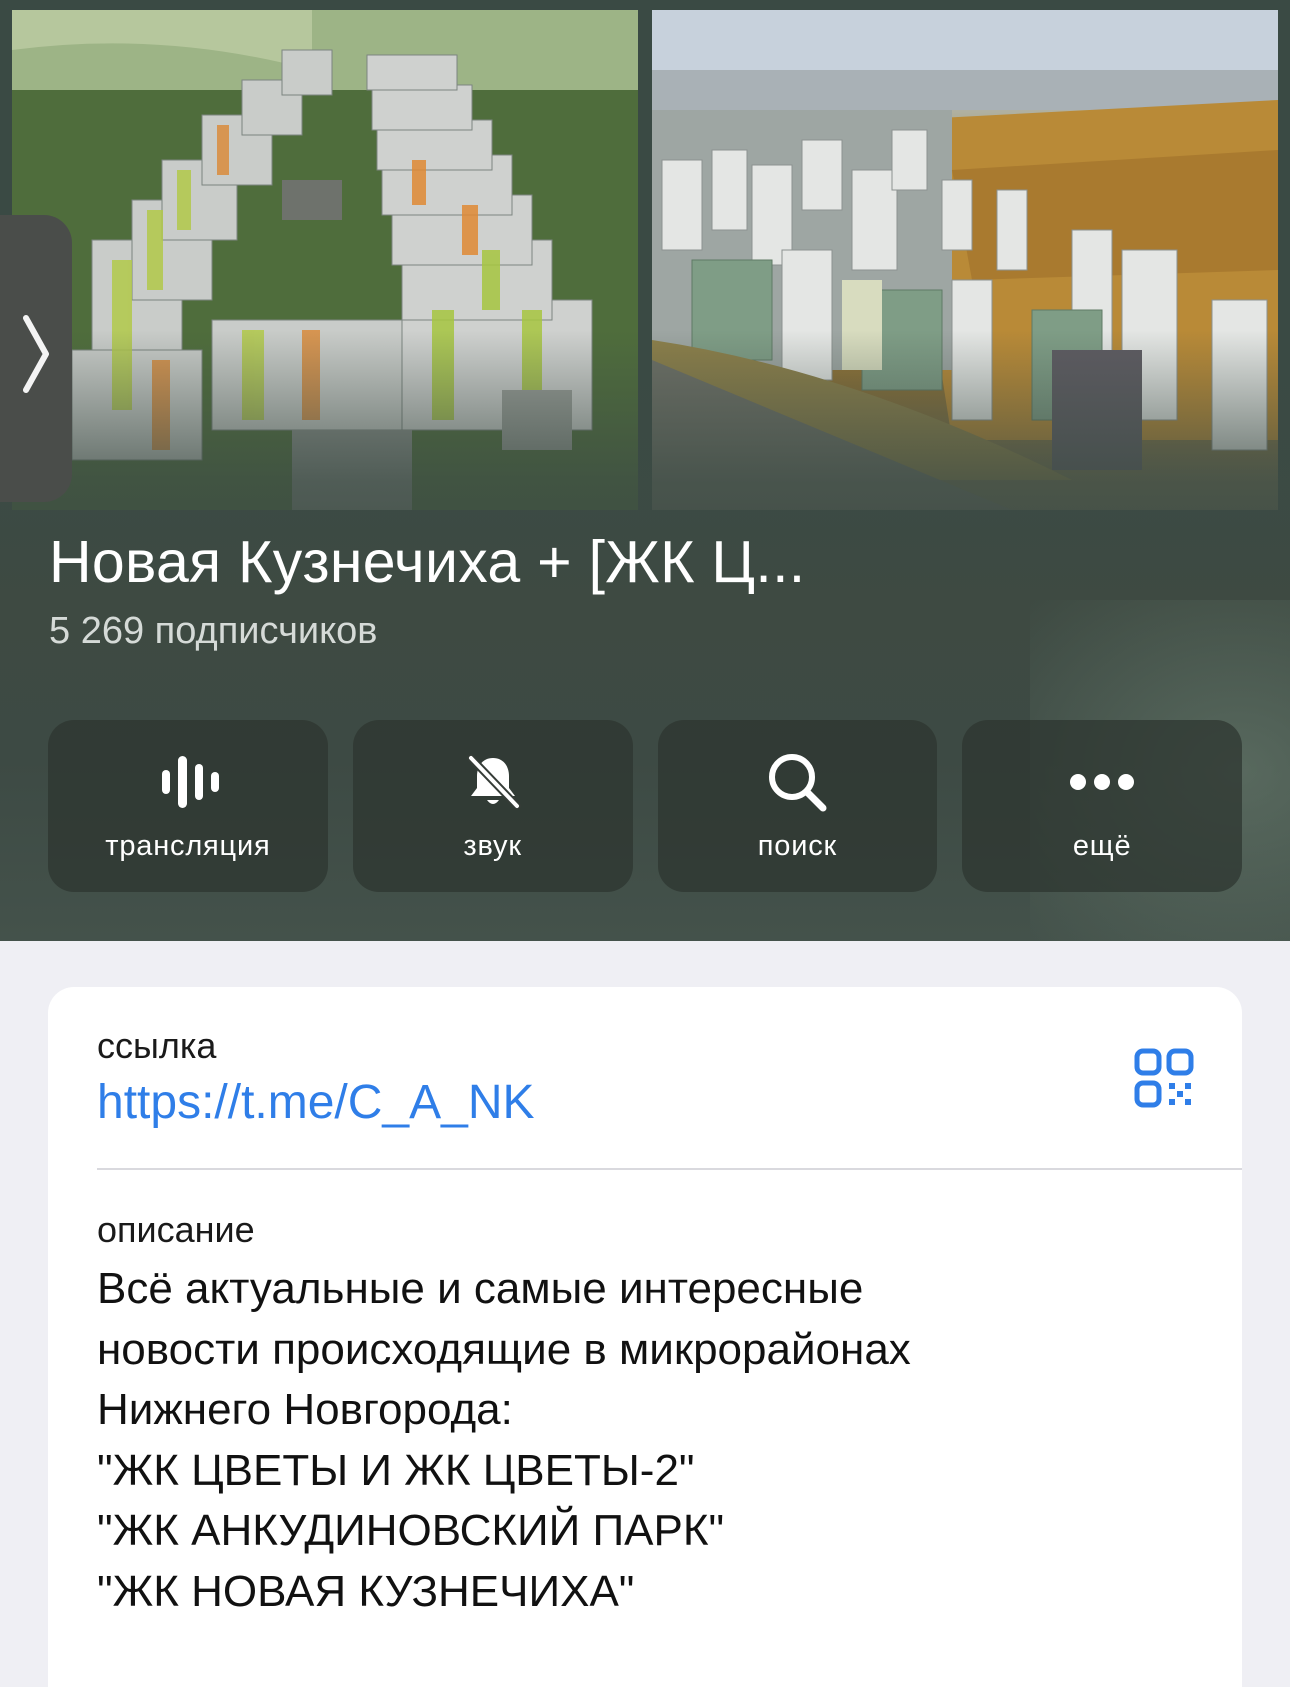  Describe the element at coordinates (504, 1349) in the screenshot. I see `description-line: новости происходящие в микрорайонах` at that location.